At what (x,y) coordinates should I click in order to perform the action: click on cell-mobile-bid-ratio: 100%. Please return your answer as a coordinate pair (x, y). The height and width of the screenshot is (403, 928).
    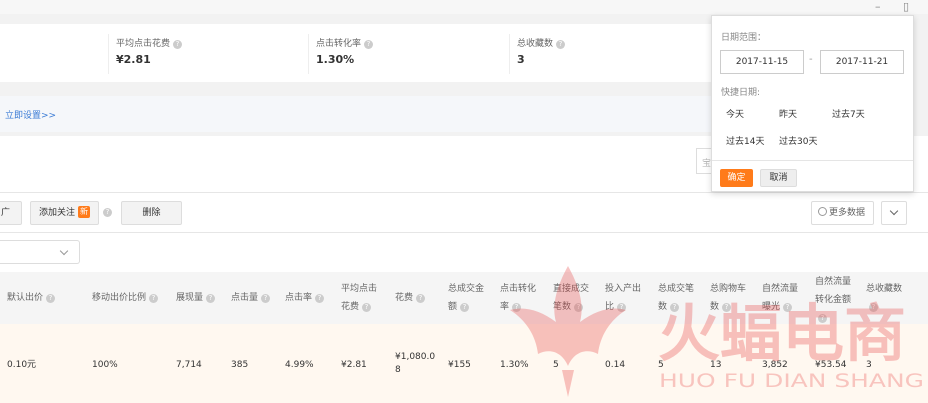
    Looking at the image, I should click on (105, 365).